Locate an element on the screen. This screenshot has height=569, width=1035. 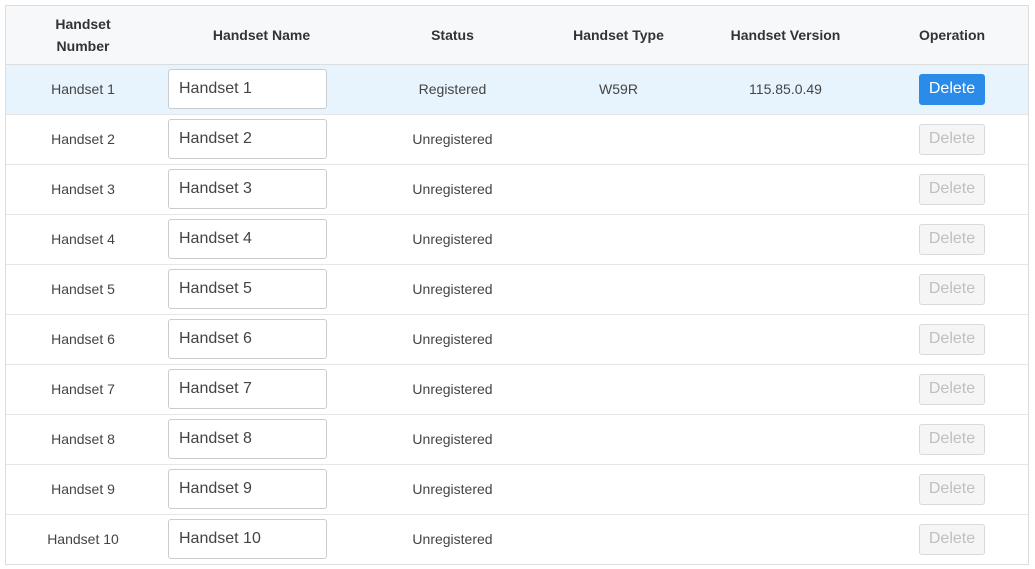
handset-number-cell: Handset 6 is located at coordinates (83, 339).